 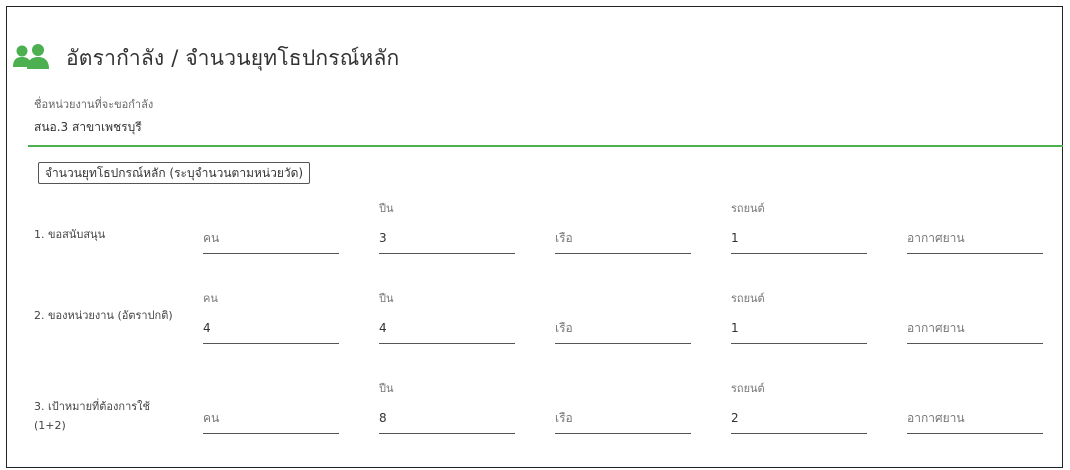 What do you see at coordinates (92, 416) in the screenshot?
I see `row-label-target: 3. เป้าหมายที่ต้องการใช้ (1+2)` at bounding box center [92, 416].